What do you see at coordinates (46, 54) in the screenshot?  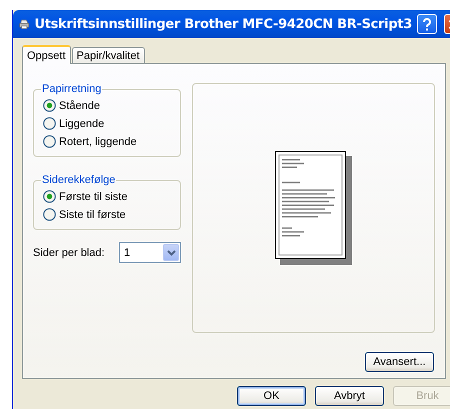 I see `tab: Oppsett` at bounding box center [46, 54].